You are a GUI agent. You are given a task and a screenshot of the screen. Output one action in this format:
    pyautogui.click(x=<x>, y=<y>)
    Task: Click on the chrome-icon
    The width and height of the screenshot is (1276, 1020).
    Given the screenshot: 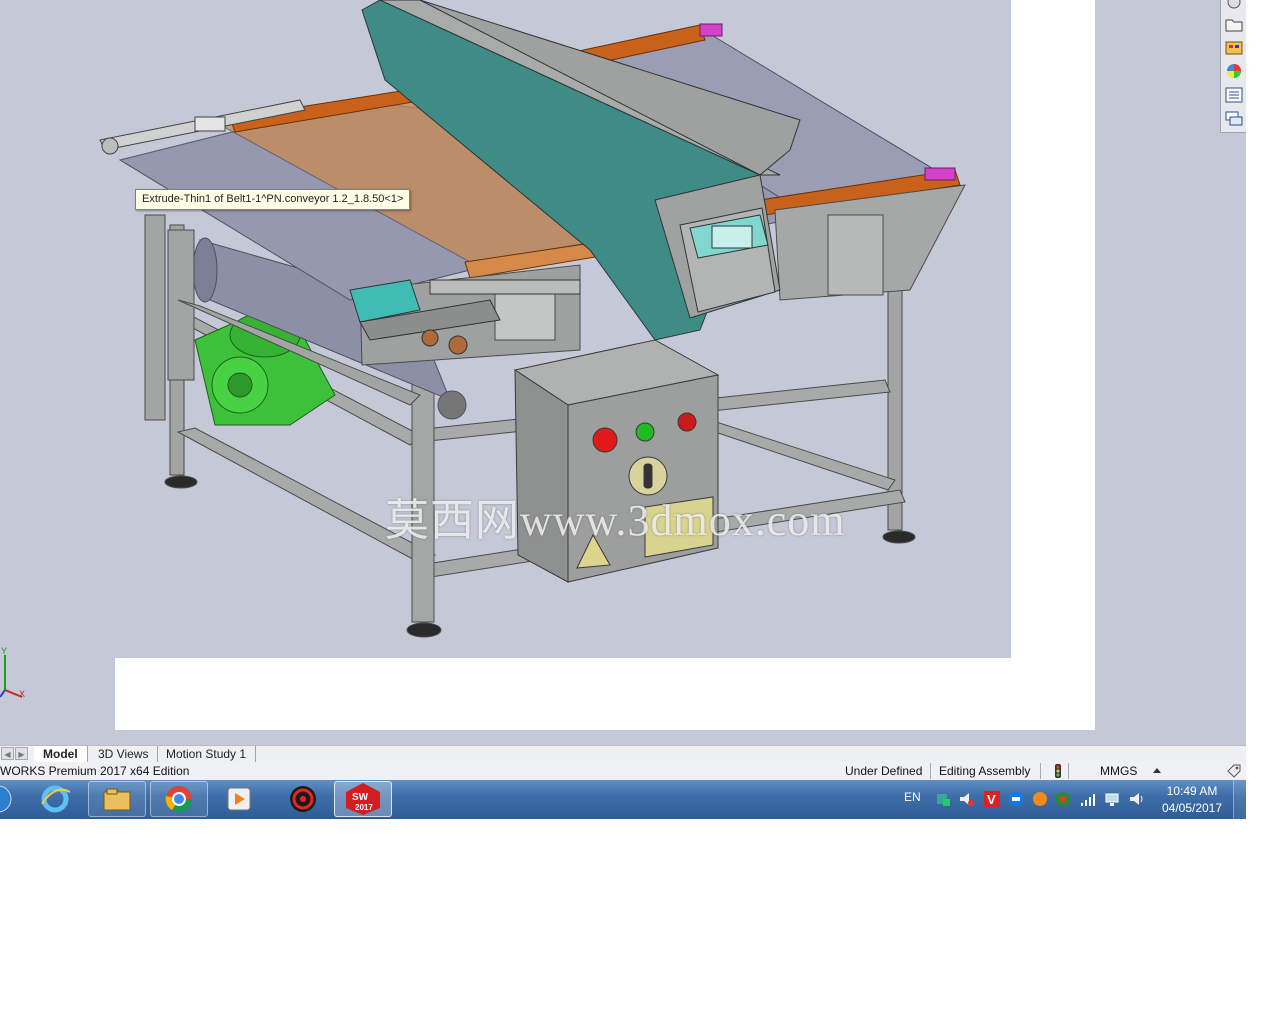 What is the action you would take?
    pyautogui.click(x=179, y=799)
    